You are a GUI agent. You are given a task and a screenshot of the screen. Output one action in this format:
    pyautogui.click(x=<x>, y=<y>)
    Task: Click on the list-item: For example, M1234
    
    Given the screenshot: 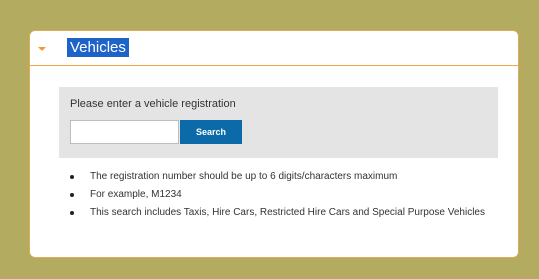 What is the action you would take?
    pyautogui.click(x=295, y=195)
    